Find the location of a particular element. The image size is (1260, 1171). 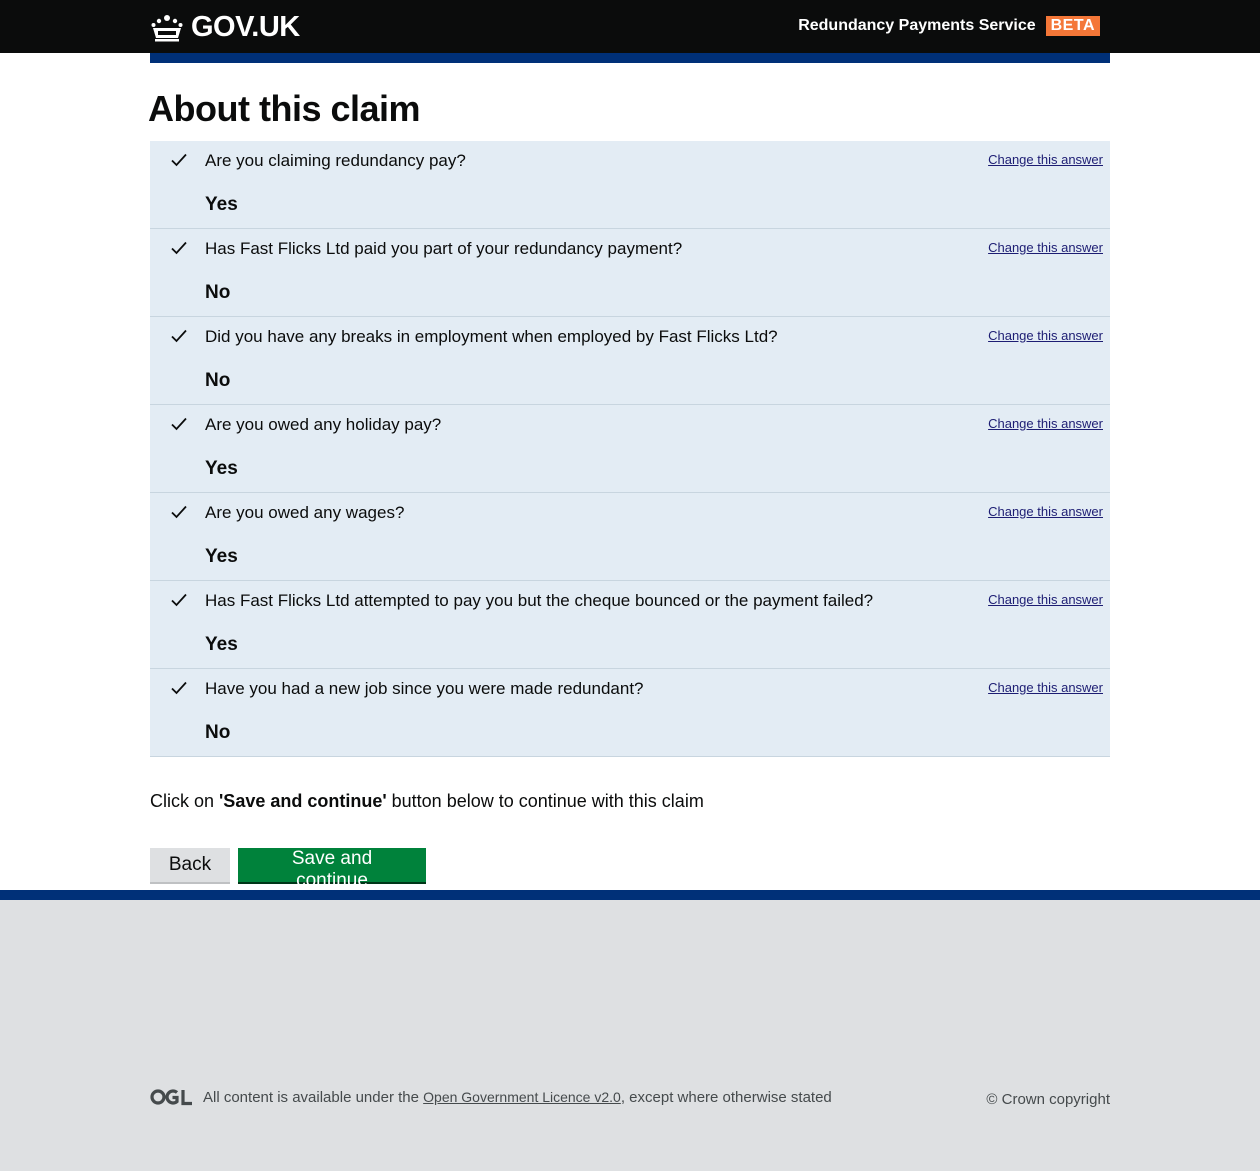

licence-text-before: All content is available under the is located at coordinates (311, 1097).